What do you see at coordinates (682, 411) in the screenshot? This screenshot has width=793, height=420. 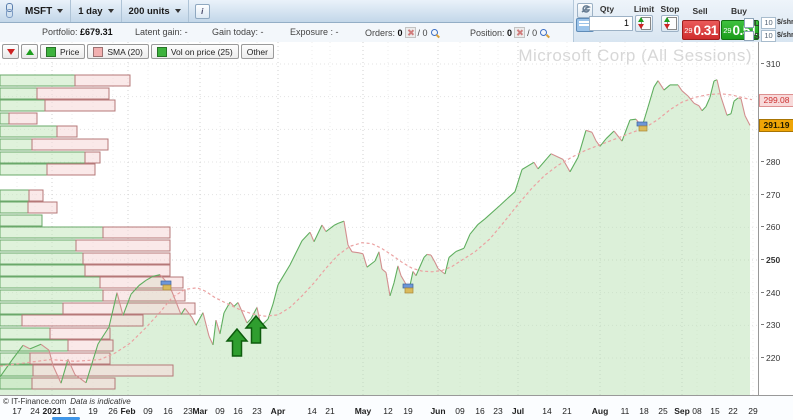 I see `x-tick-label: Sep` at bounding box center [682, 411].